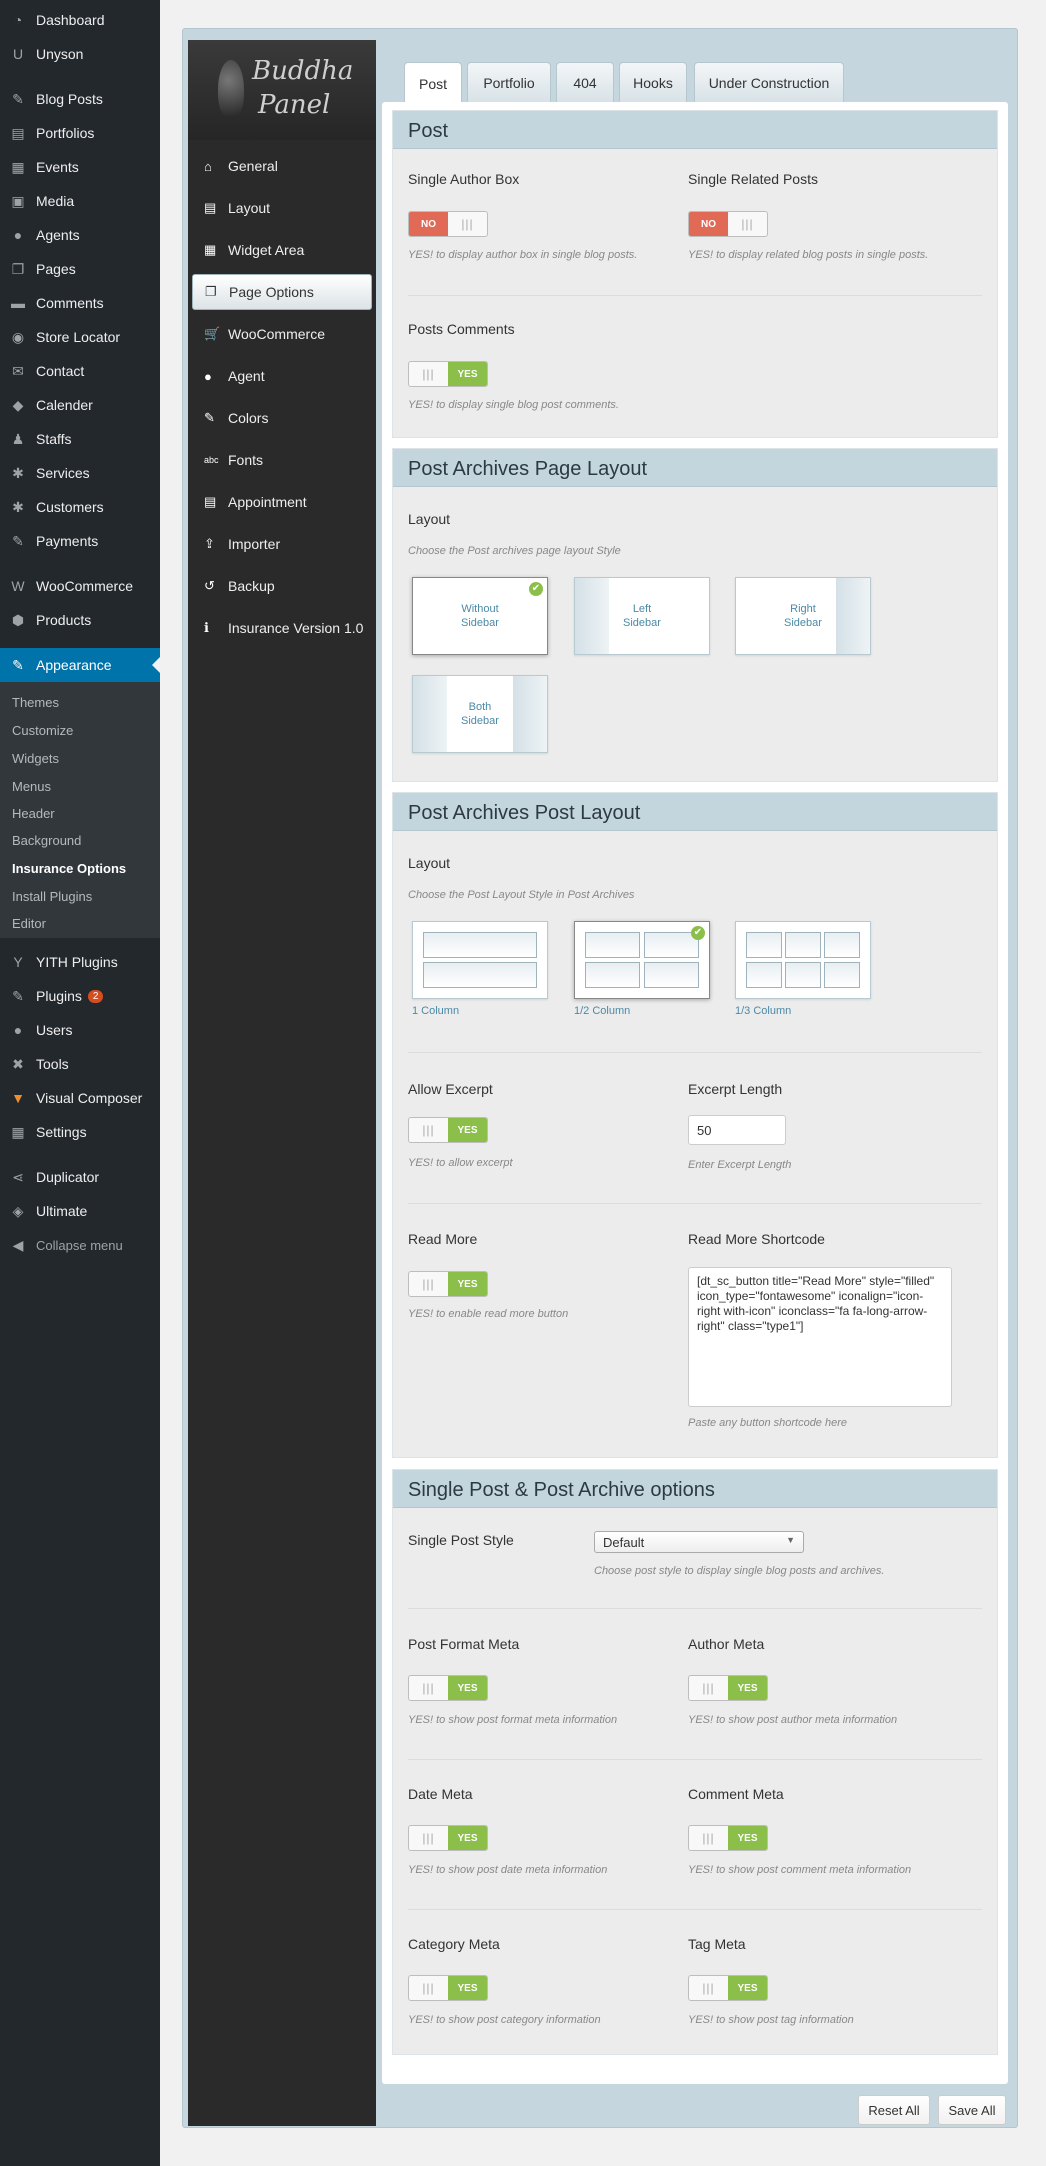 This screenshot has height=2166, width=1046. Describe the element at coordinates (35, 758) in the screenshot. I see `submenu-widgets: Widgets` at that location.